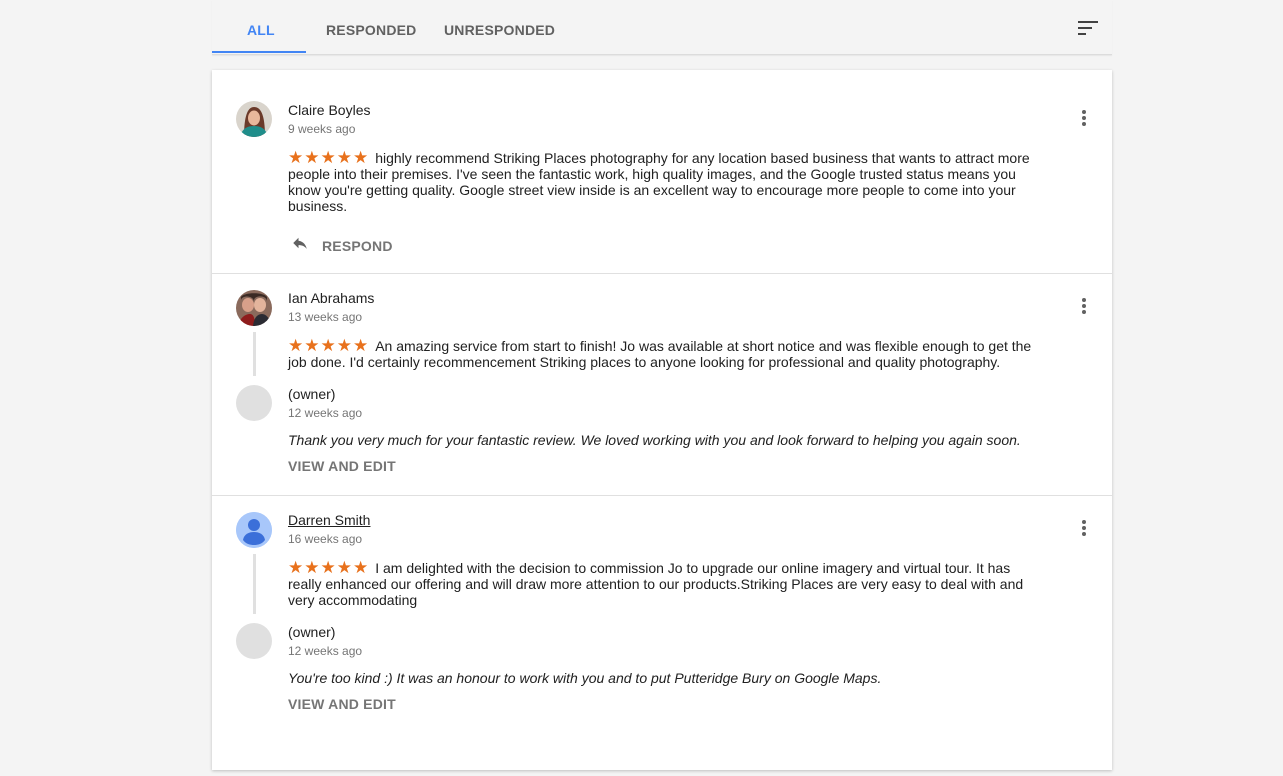 The image size is (1283, 776). Describe the element at coordinates (1088, 28) in the screenshot. I see `sort-icon` at that location.